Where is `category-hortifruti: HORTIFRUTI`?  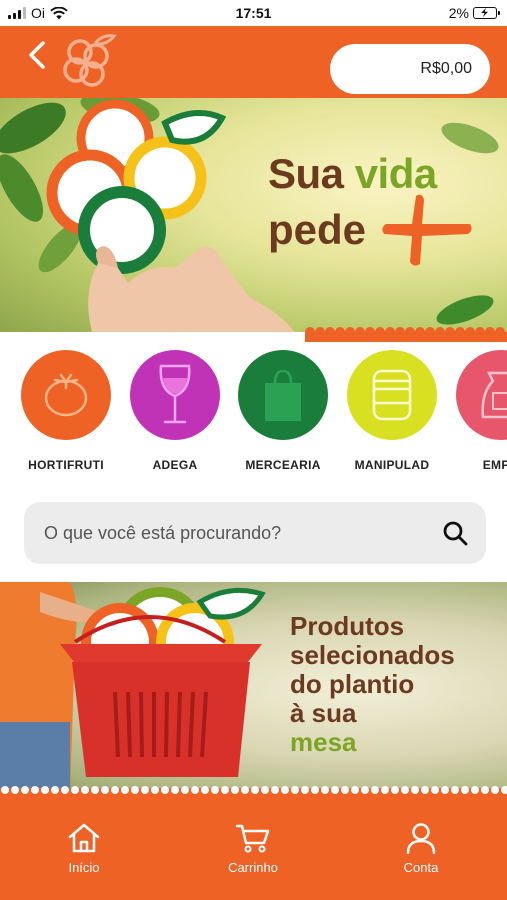 category-hortifruti: HORTIFRUTI is located at coordinates (66, 411).